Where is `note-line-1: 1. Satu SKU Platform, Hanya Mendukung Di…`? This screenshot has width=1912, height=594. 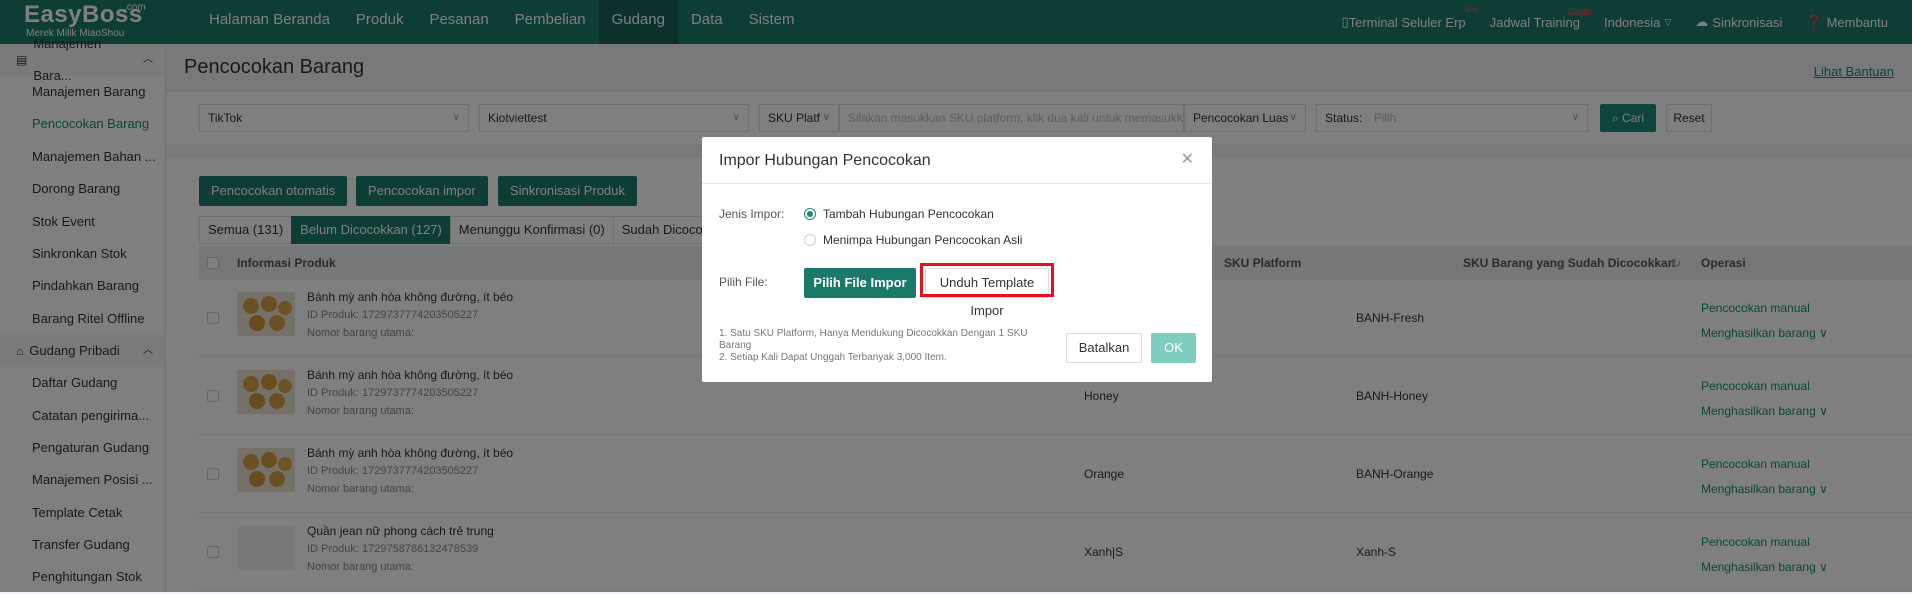
note-line-1: 1. Satu SKU Platform, Hanya Mendukung Di… is located at coordinates (873, 339).